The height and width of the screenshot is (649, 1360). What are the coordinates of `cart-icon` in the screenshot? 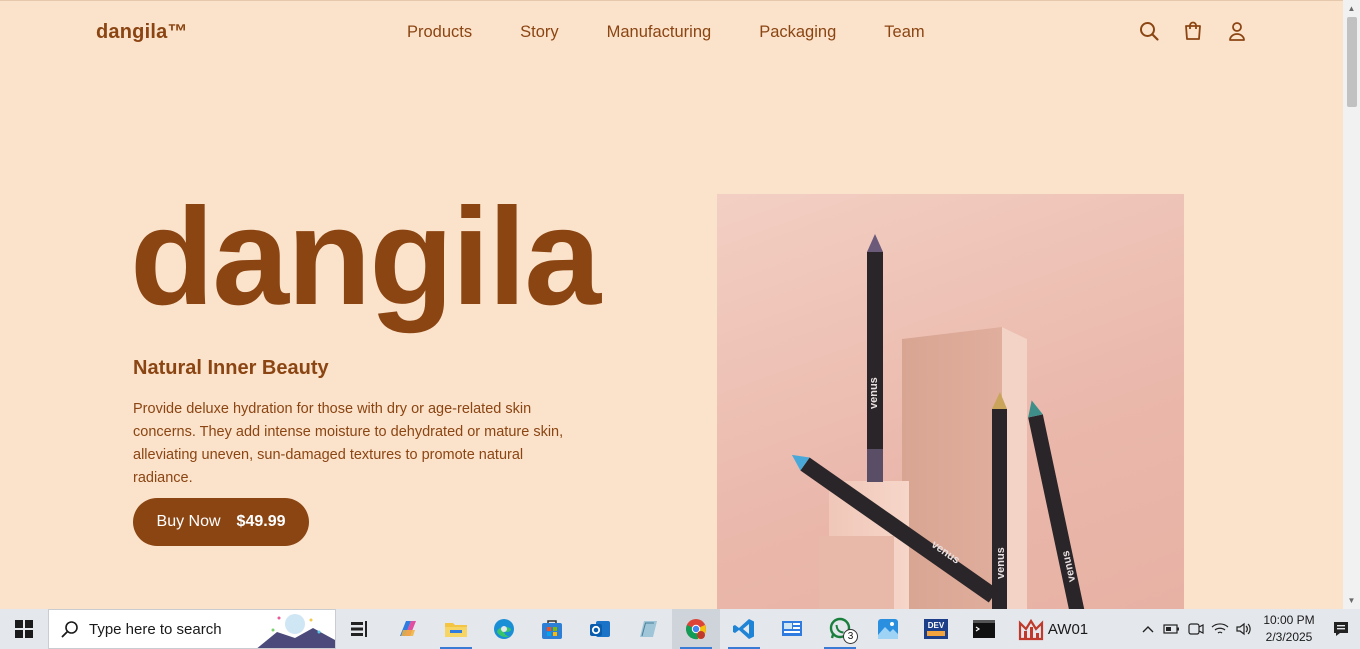 It's located at (1193, 31).